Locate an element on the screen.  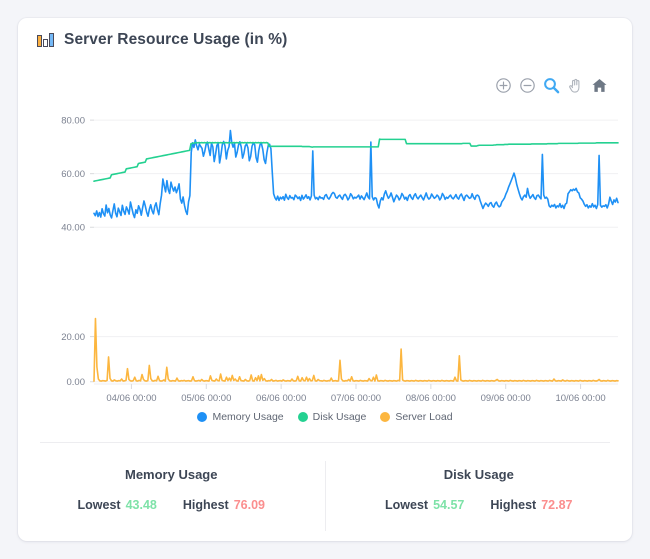
stats-divider is located at coordinates (325, 442).